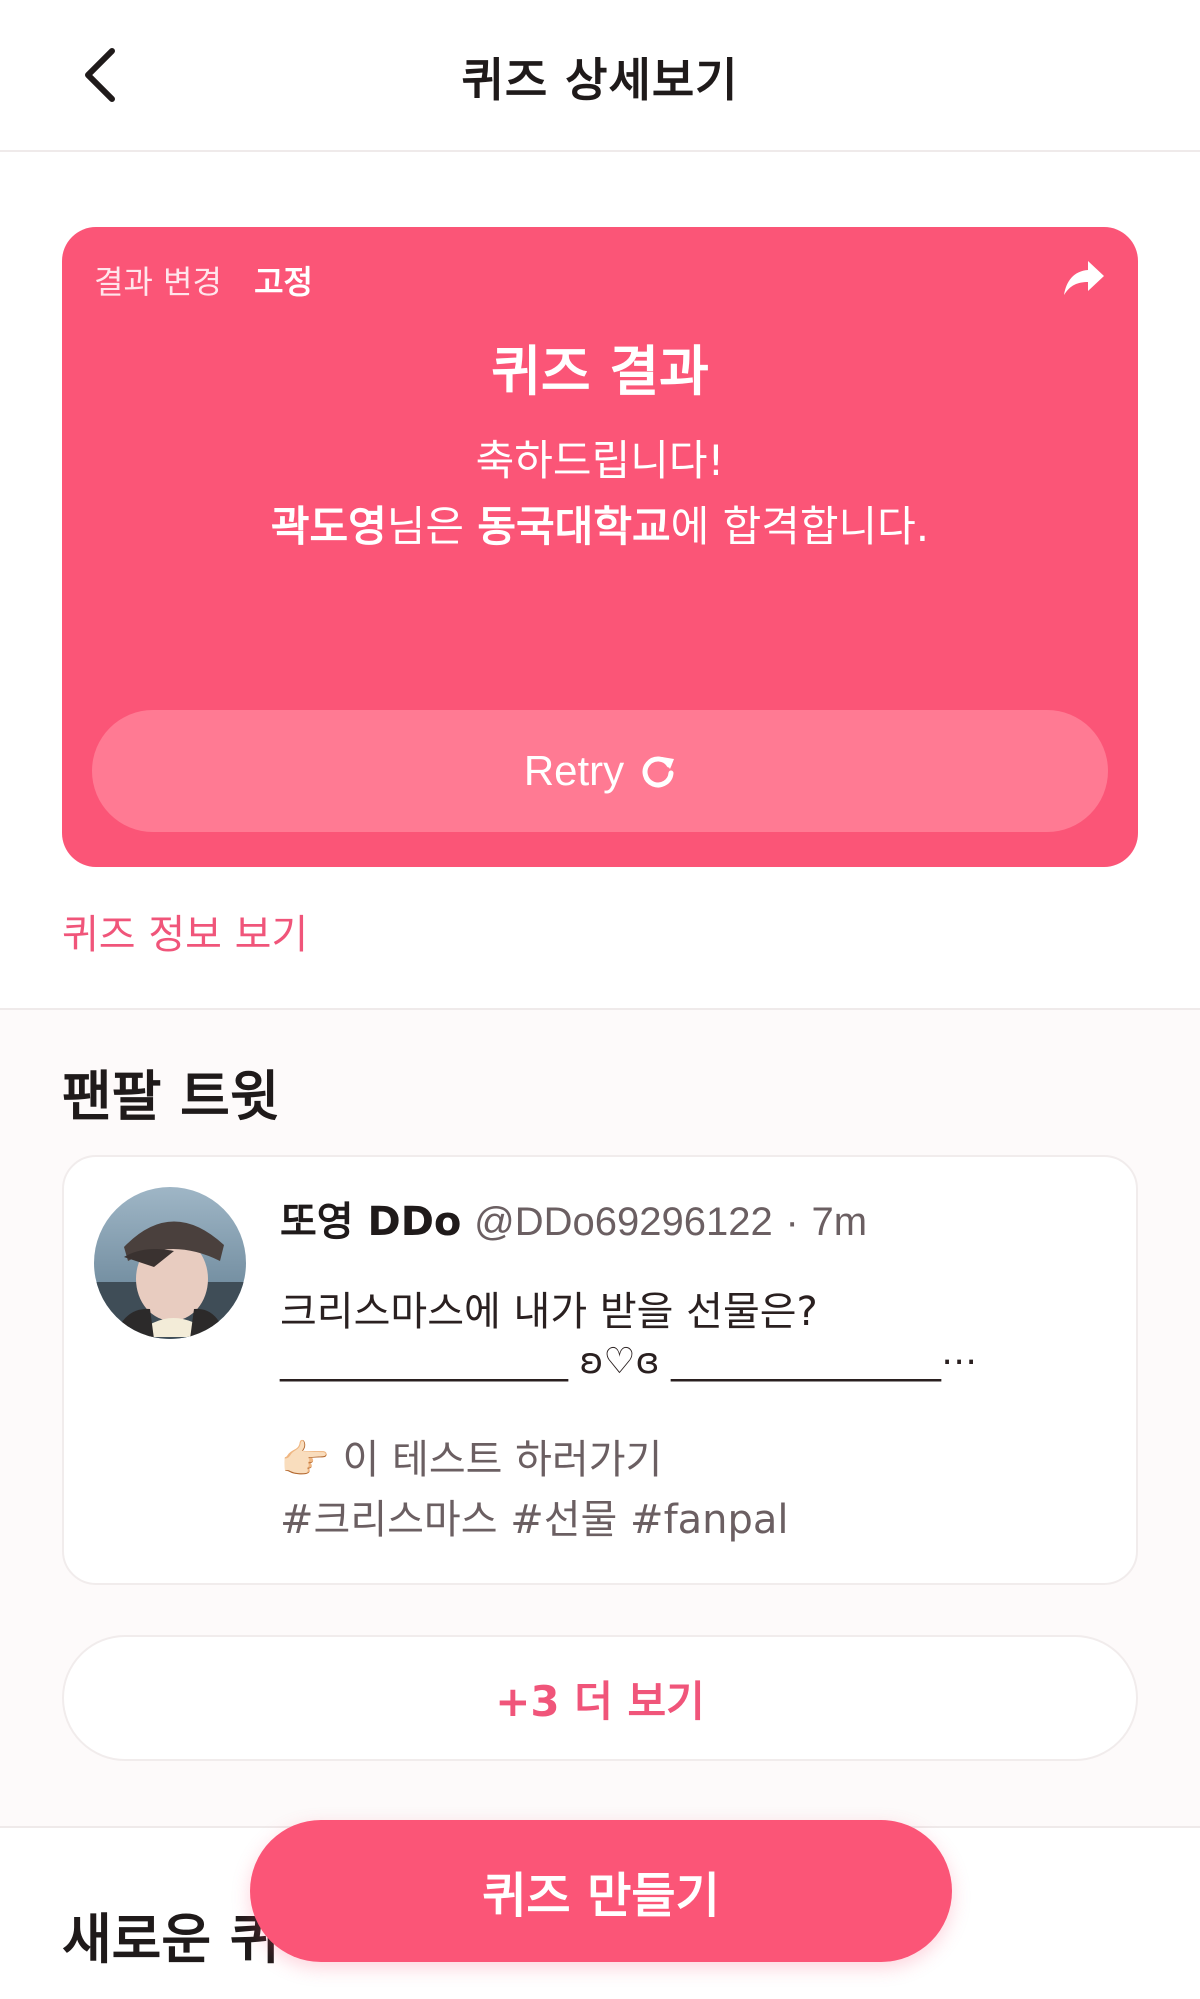 The width and height of the screenshot is (1200, 1999). What do you see at coordinates (283, 282) in the screenshot?
I see `fix-result-button: 고정` at bounding box center [283, 282].